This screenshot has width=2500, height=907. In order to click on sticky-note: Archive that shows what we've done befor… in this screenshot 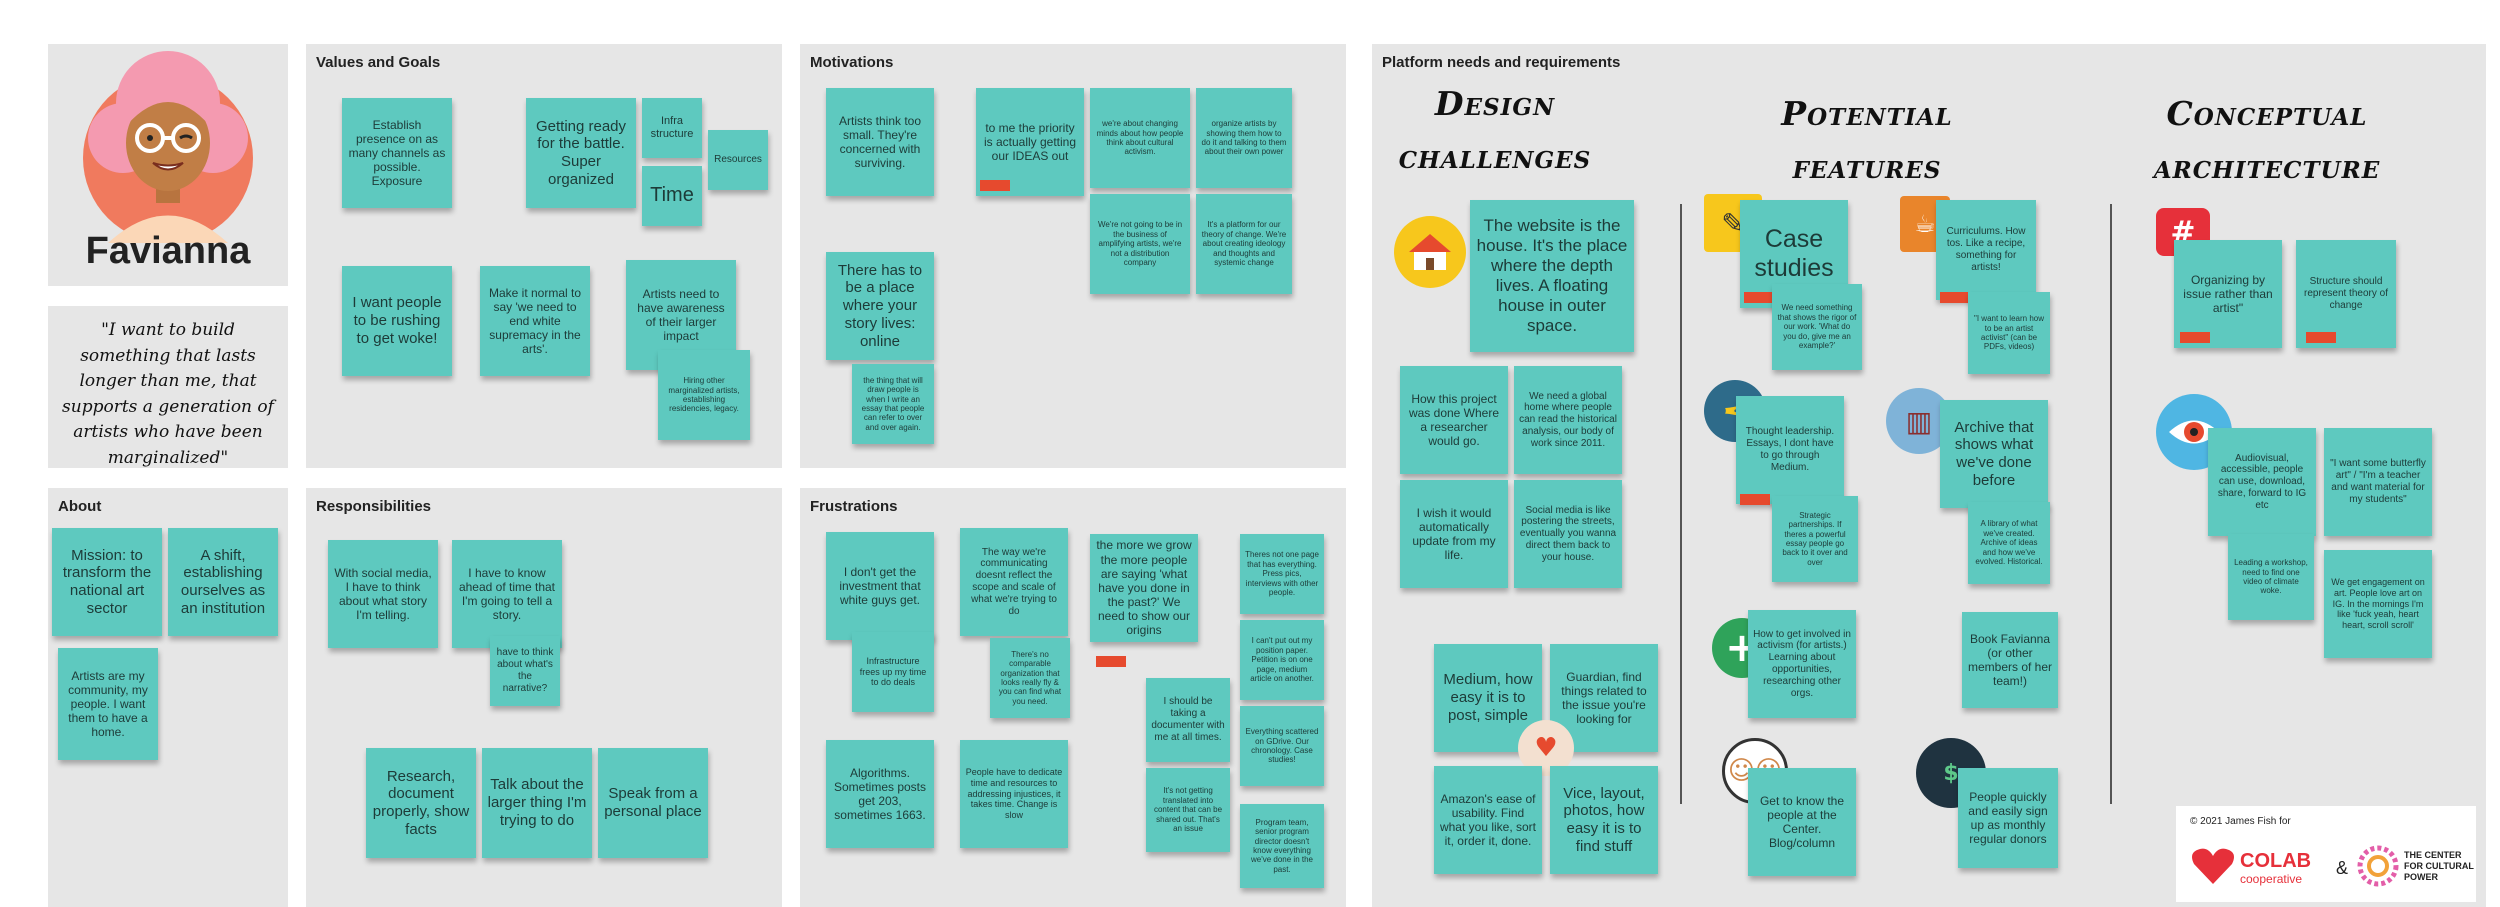, I will do `click(1994, 454)`.